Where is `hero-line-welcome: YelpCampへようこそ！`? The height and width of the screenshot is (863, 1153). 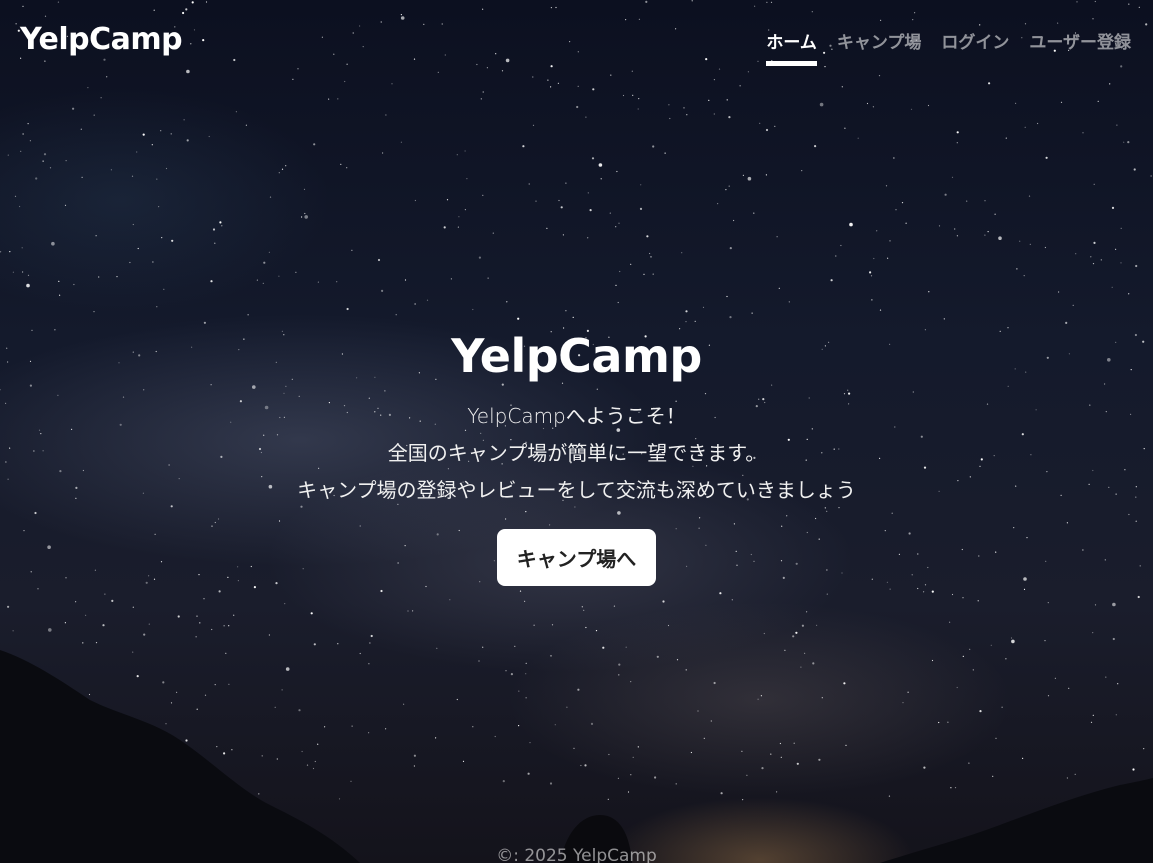 hero-line-welcome: YelpCampへようこそ！ is located at coordinates (576, 416).